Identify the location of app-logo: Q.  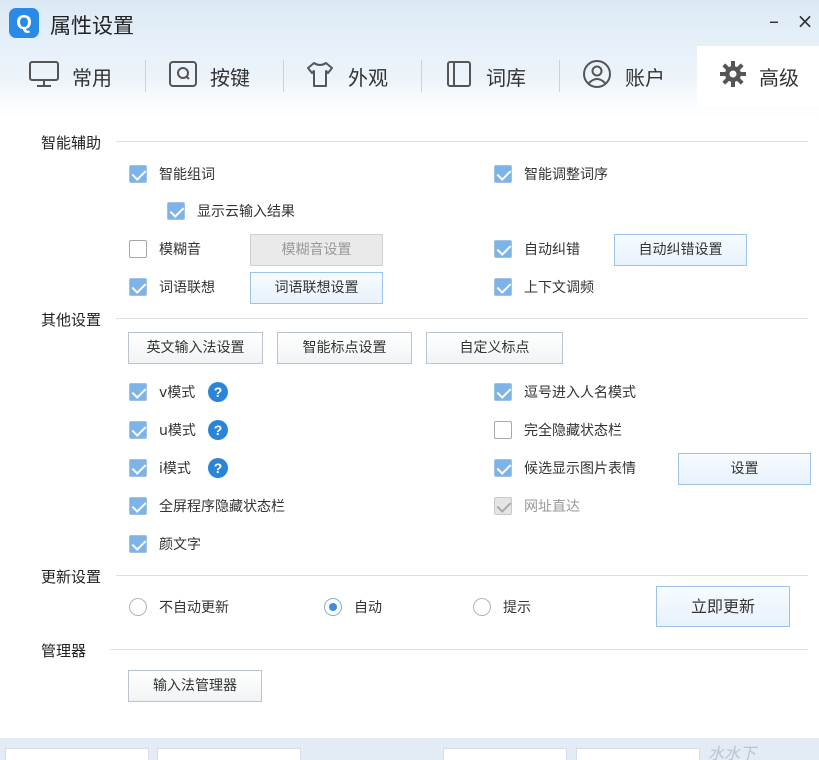
(24, 23).